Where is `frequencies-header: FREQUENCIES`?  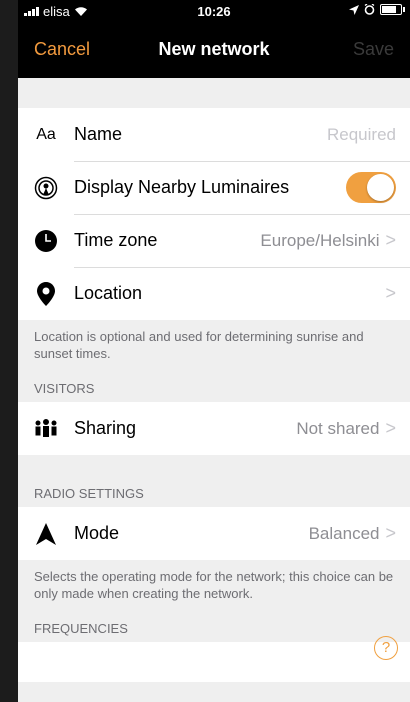
frequencies-header: FREQUENCIES is located at coordinates (214, 627).